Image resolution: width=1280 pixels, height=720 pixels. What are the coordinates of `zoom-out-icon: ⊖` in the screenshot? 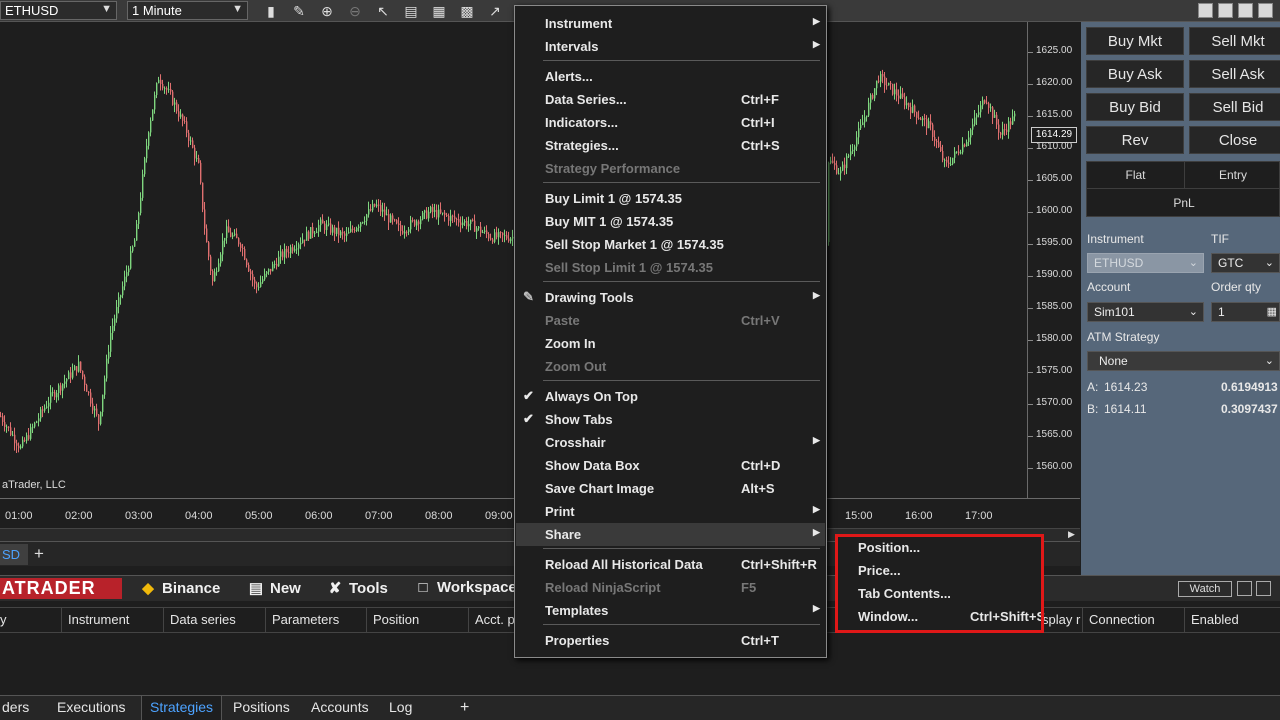 It's located at (355, 11).